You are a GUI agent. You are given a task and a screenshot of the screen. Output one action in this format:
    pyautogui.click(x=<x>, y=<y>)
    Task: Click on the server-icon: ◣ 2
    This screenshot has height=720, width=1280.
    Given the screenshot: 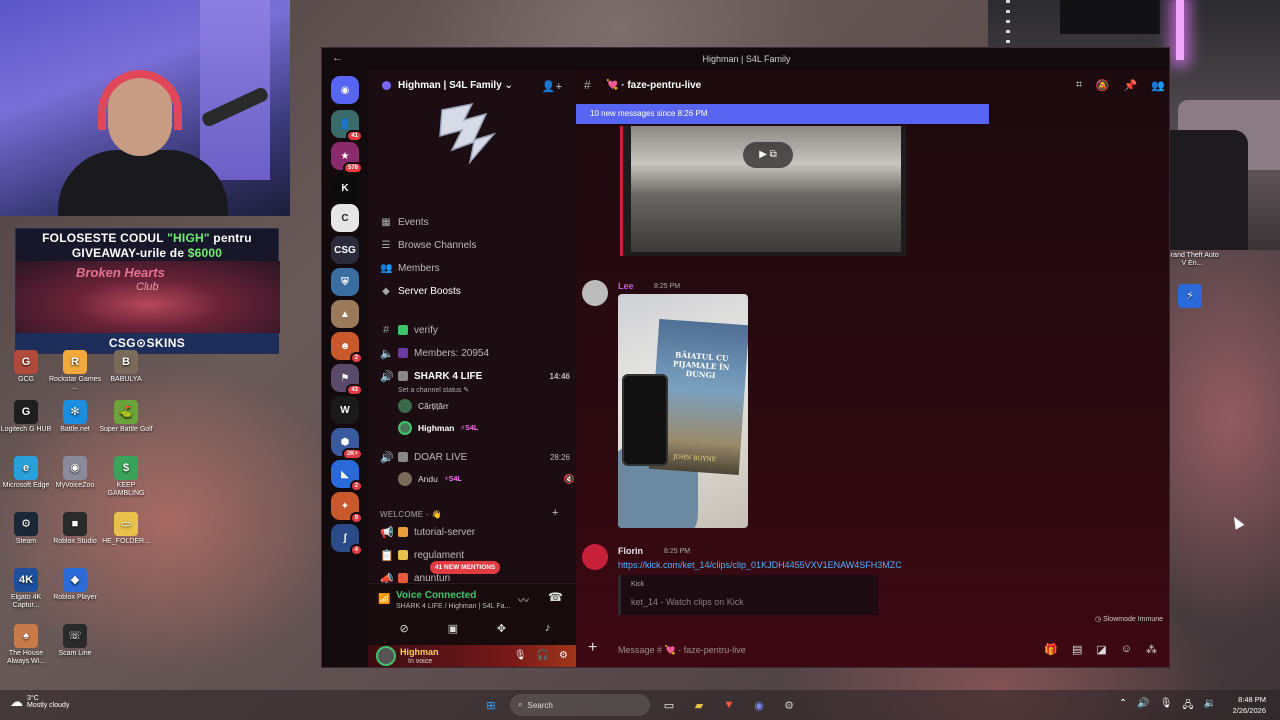 What is the action you would take?
    pyautogui.click(x=347, y=476)
    